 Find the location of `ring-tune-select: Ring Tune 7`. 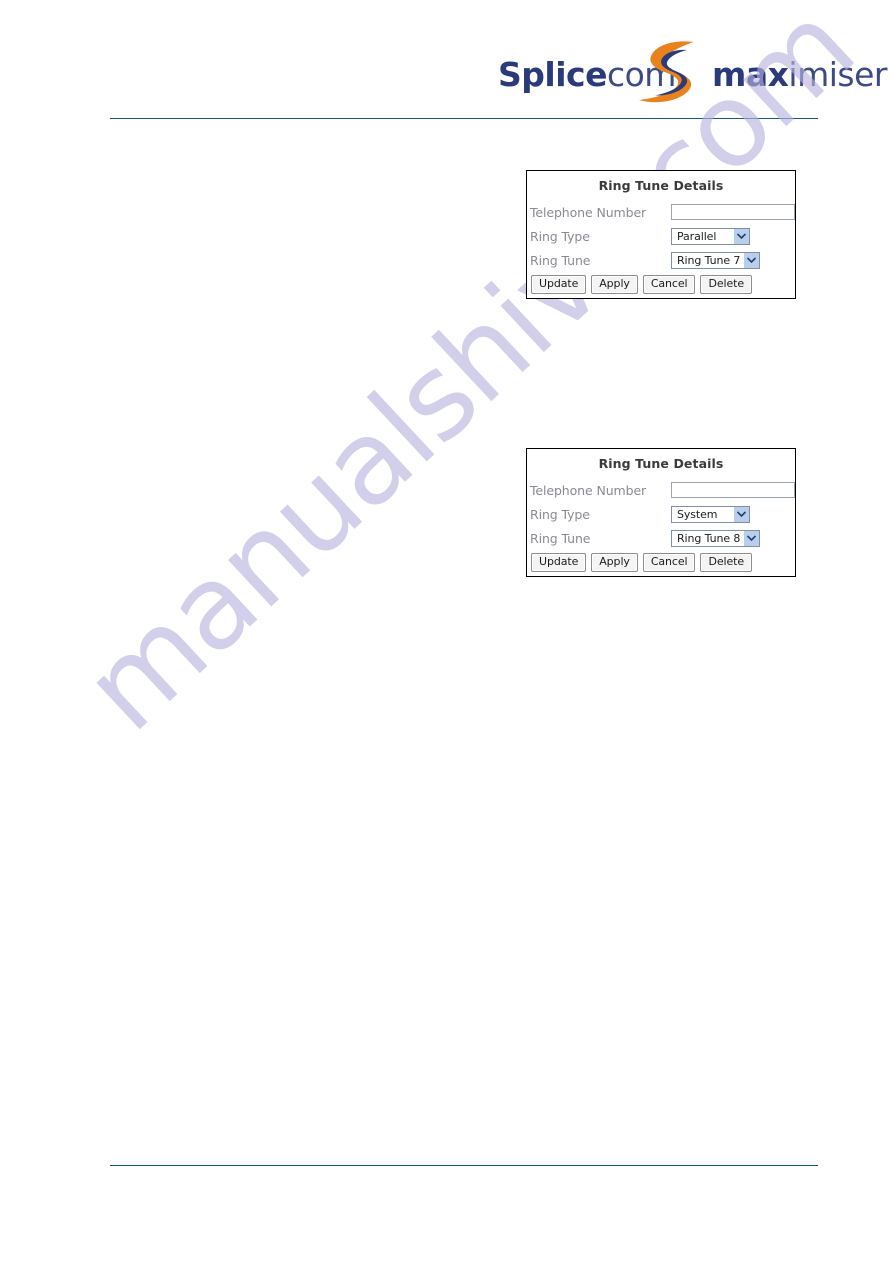

ring-tune-select: Ring Tune 7 is located at coordinates (715, 260).